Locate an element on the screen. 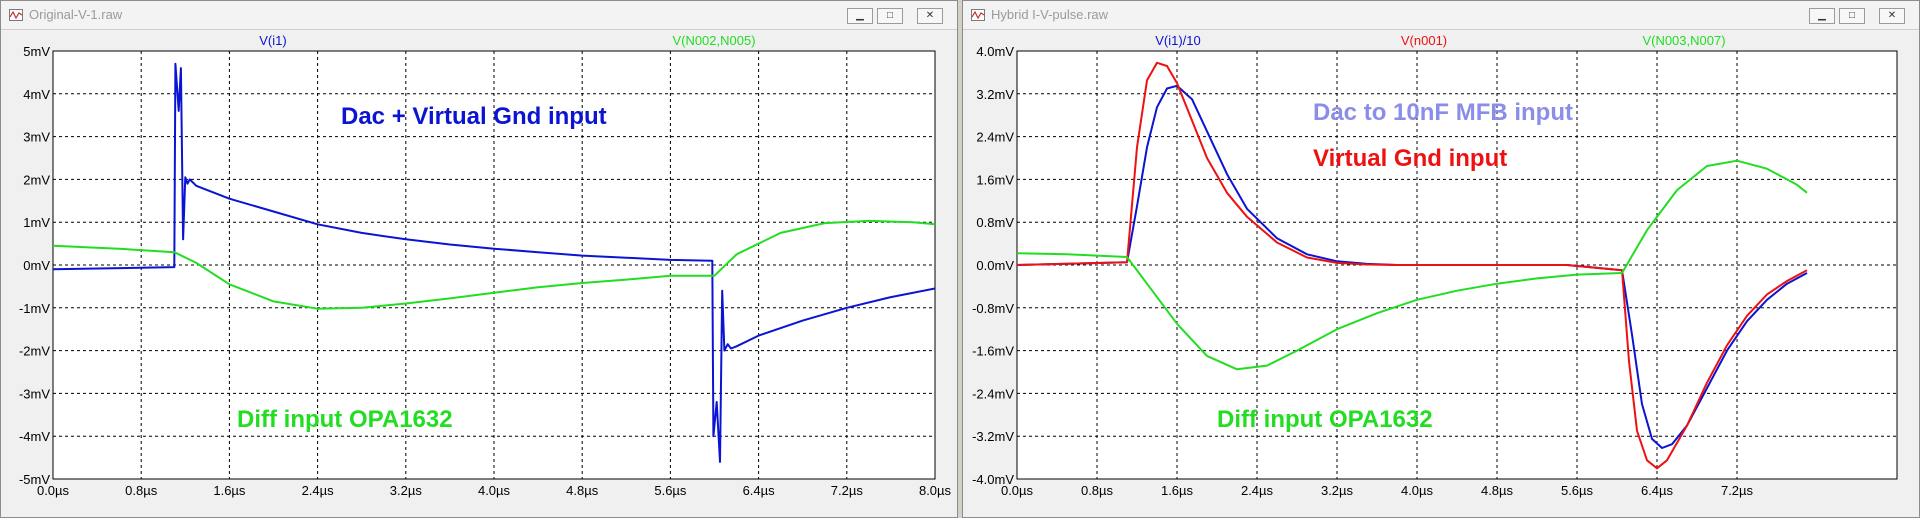  trace-label: V(i1) is located at coordinates (272, 40).